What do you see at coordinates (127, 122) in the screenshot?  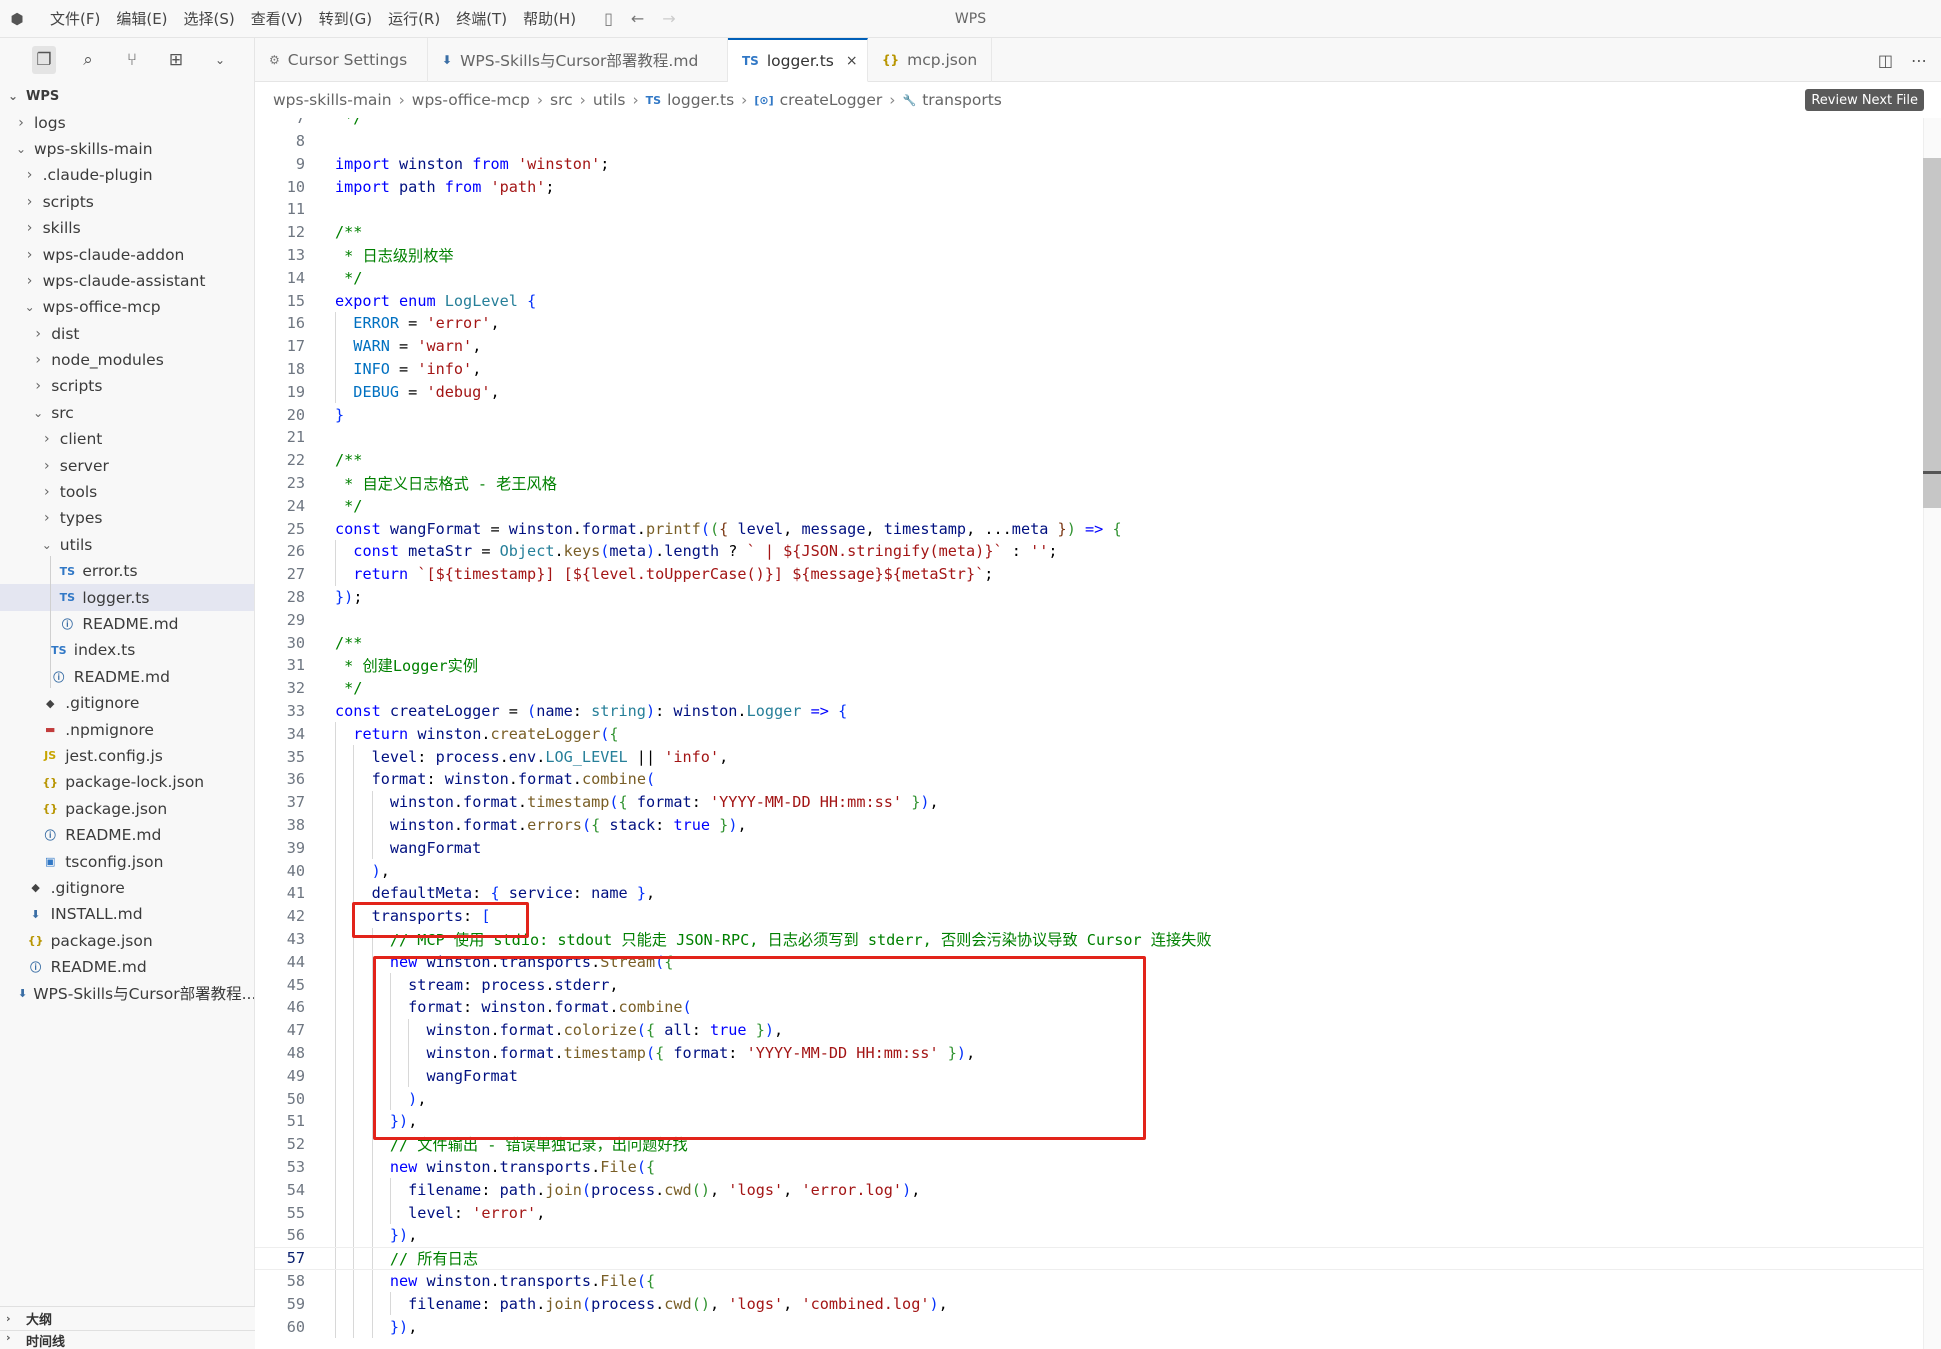 I see `tree-folder: › logs` at bounding box center [127, 122].